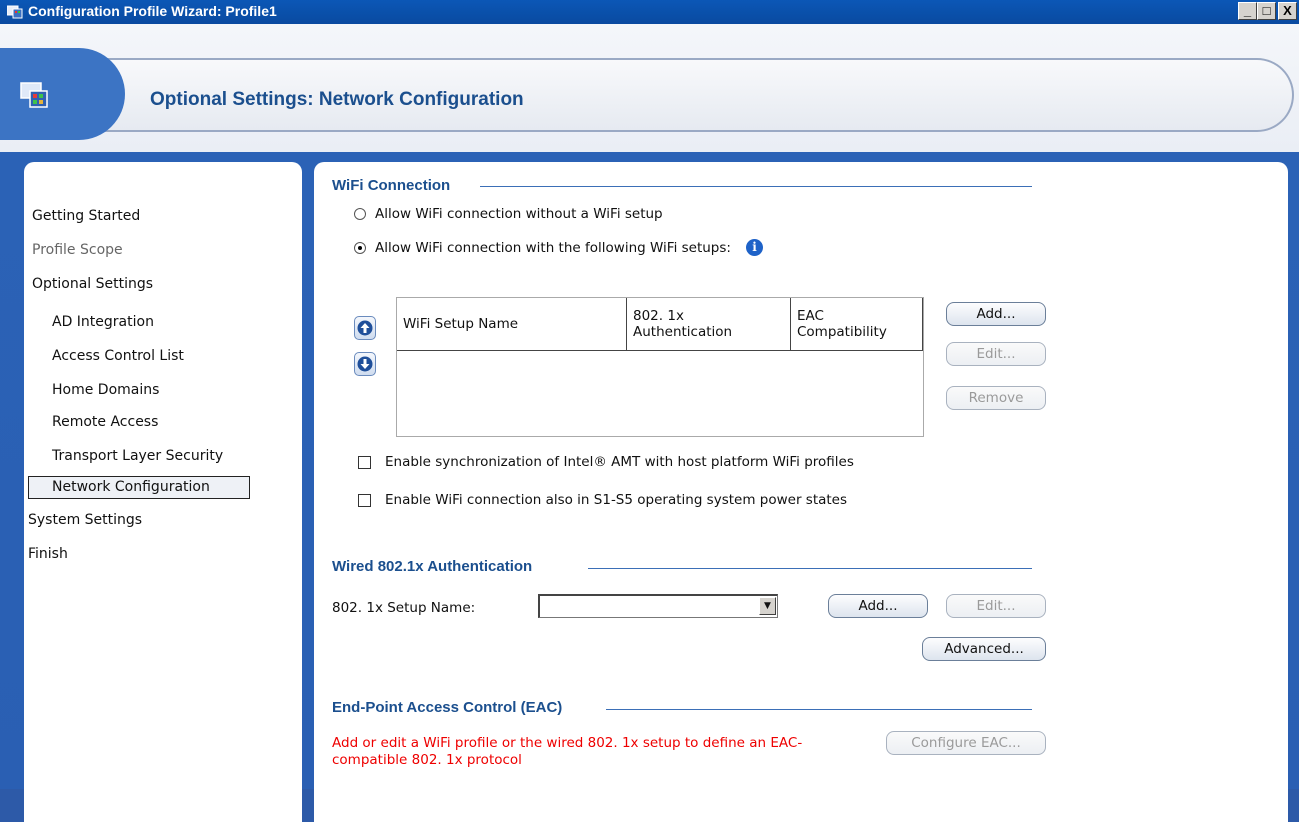  What do you see at coordinates (103, 322) in the screenshot?
I see `nav-item-ad-integration: AD Integration` at bounding box center [103, 322].